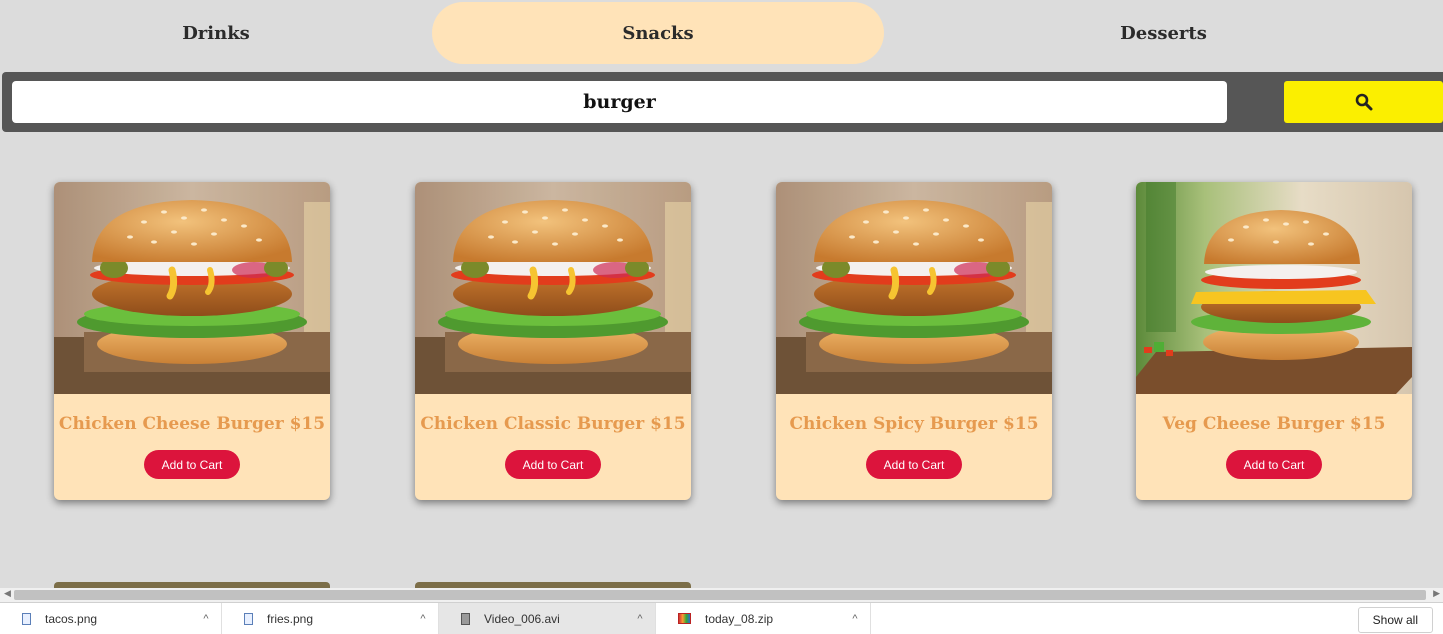 Image resolution: width=1443 pixels, height=634 pixels. I want to click on search-bar, so click(722, 102).